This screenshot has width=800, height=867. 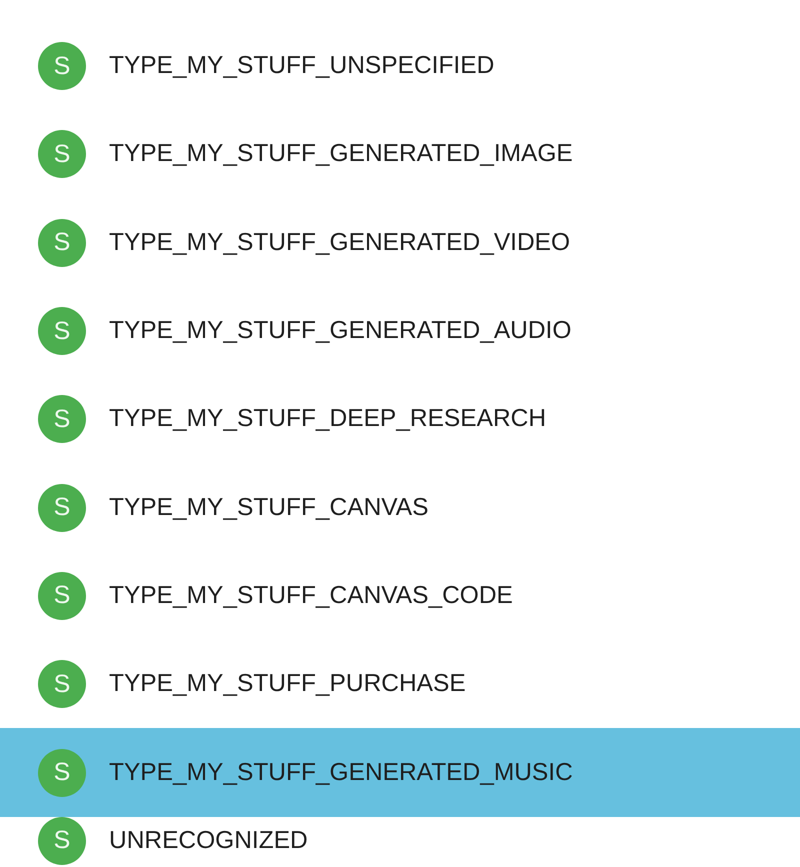 What do you see at coordinates (400, 66) in the screenshot?
I see `list-item: S TYPE_MY_STUFF_UNSPECIFIED` at bounding box center [400, 66].